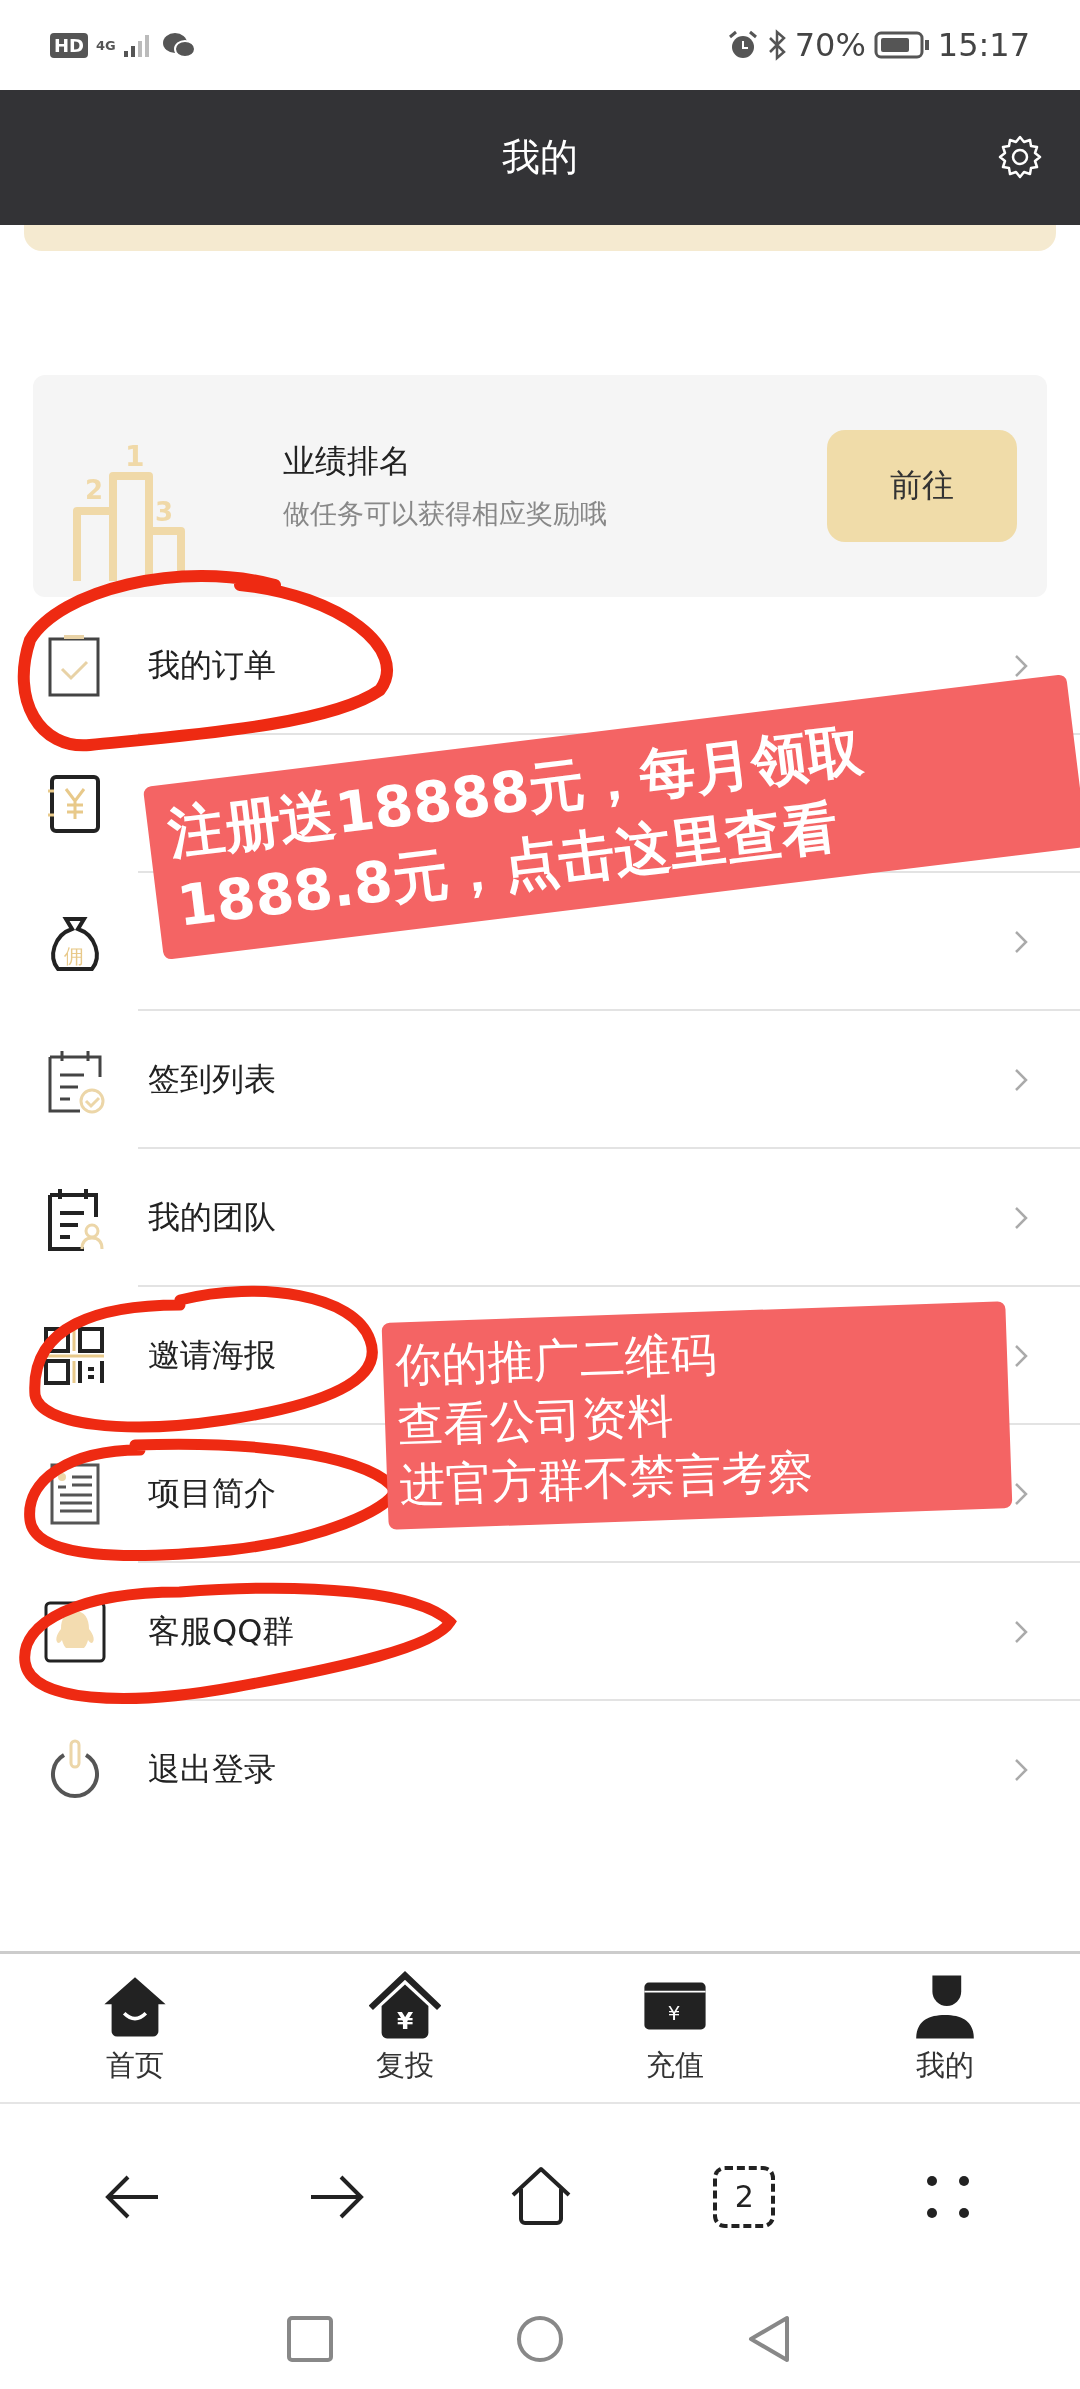  I want to click on tab-label: 首页, so click(135, 2066).